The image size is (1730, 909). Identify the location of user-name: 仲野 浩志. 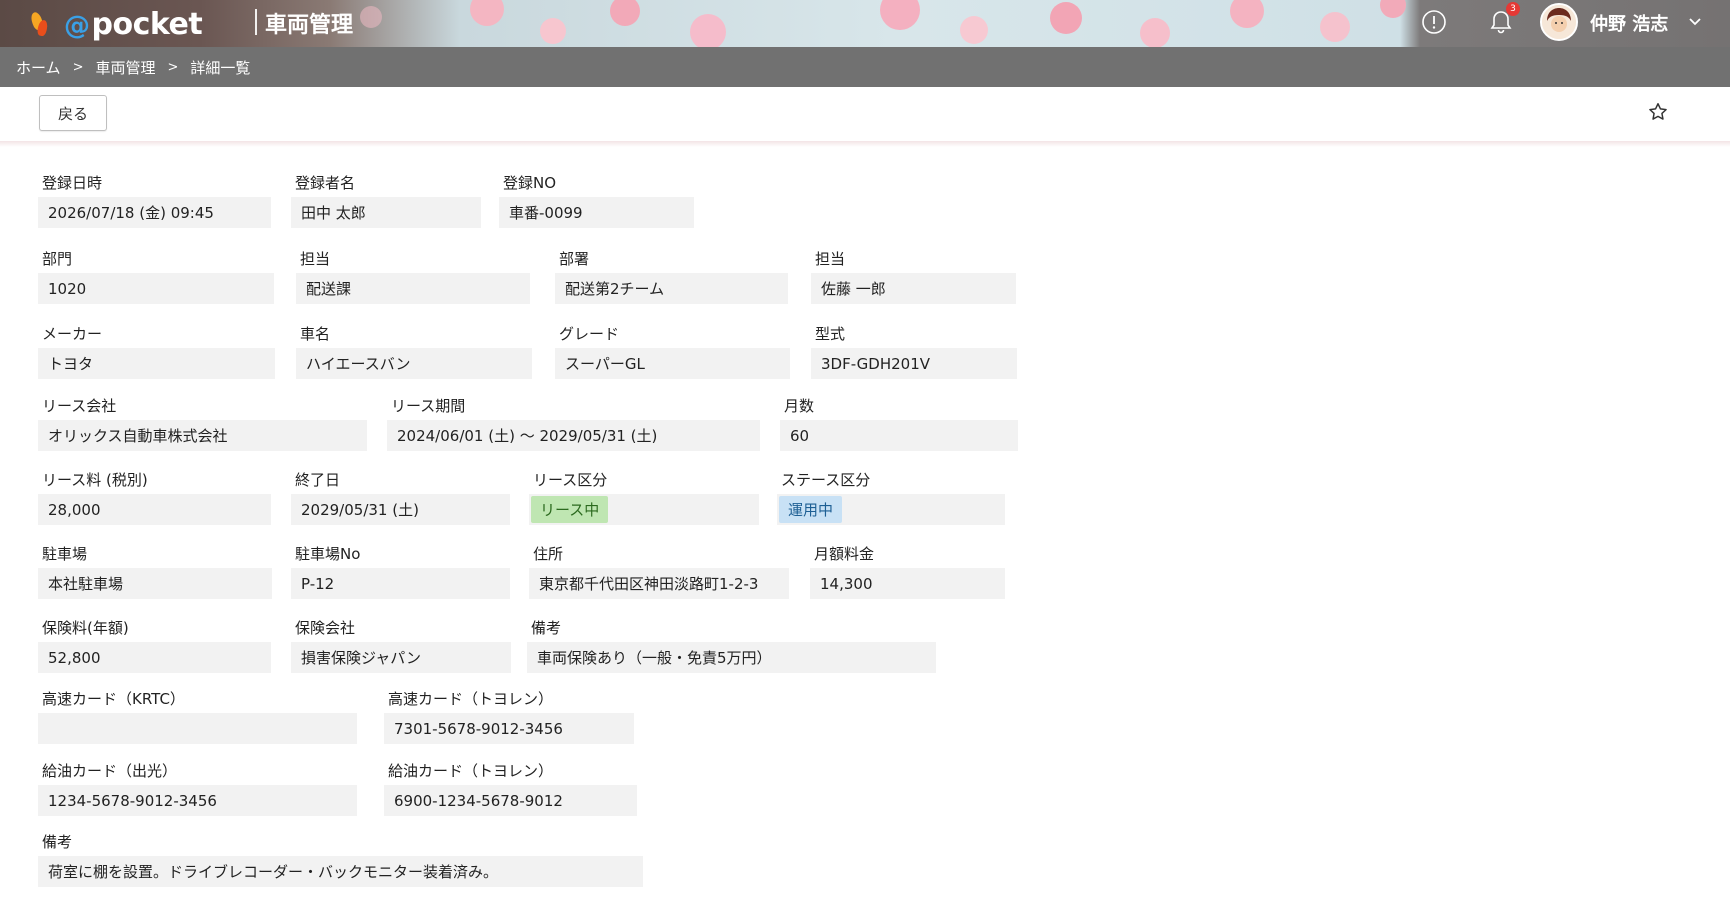
(1629, 23).